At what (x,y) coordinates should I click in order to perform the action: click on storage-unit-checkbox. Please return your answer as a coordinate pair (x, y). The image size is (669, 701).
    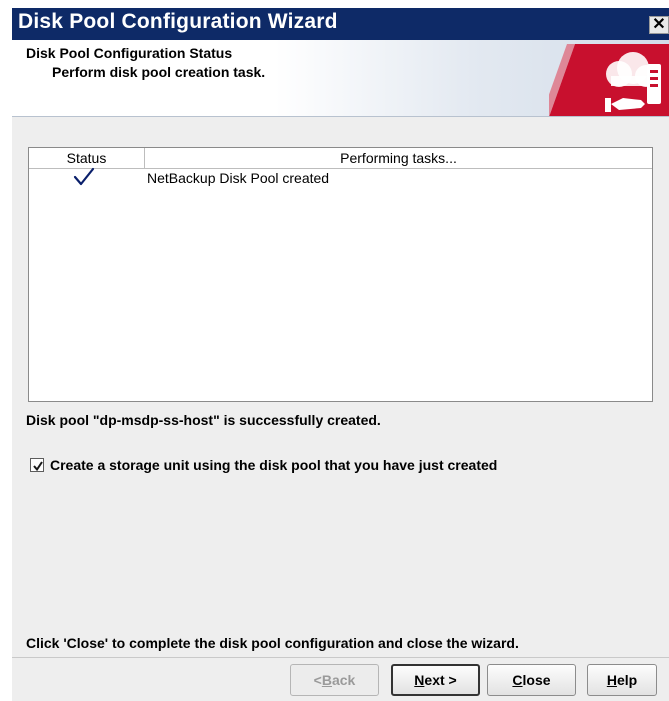
    Looking at the image, I should click on (37, 465).